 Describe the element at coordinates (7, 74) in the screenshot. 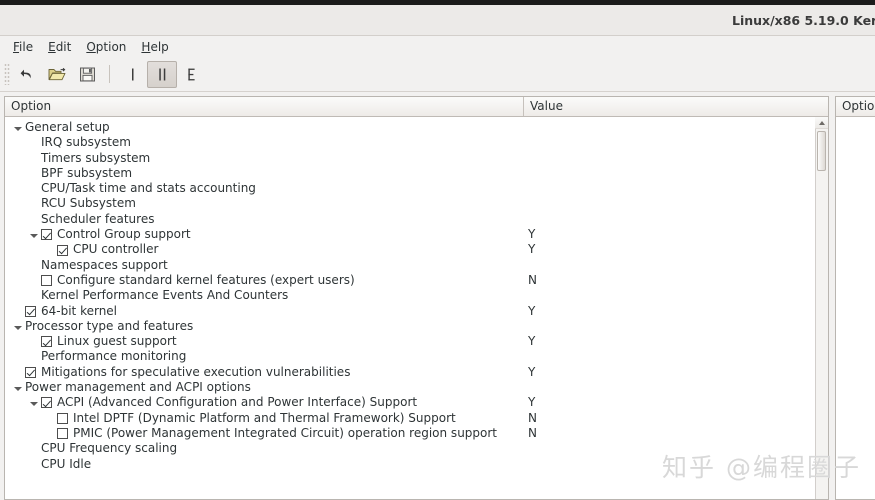

I see `toolbar-grip` at that location.